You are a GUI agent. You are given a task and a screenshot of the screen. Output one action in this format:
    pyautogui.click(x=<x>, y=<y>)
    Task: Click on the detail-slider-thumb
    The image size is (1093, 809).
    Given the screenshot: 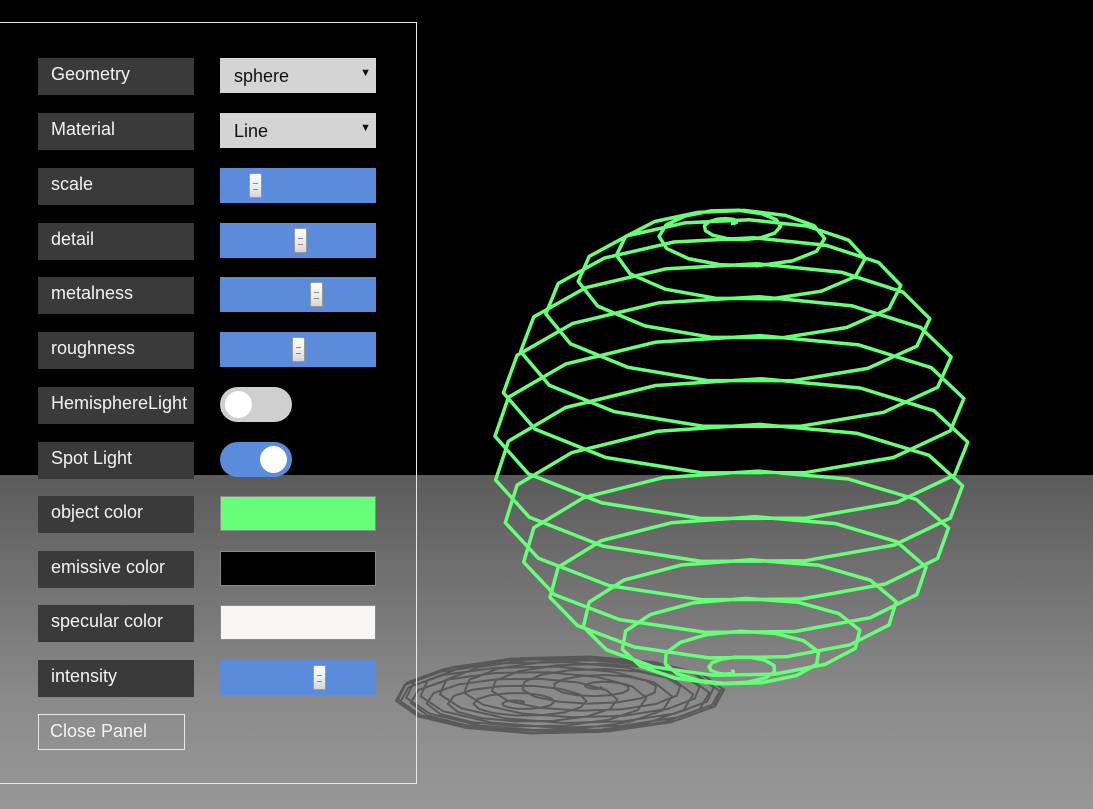 What is the action you would take?
    pyautogui.click(x=300, y=240)
    